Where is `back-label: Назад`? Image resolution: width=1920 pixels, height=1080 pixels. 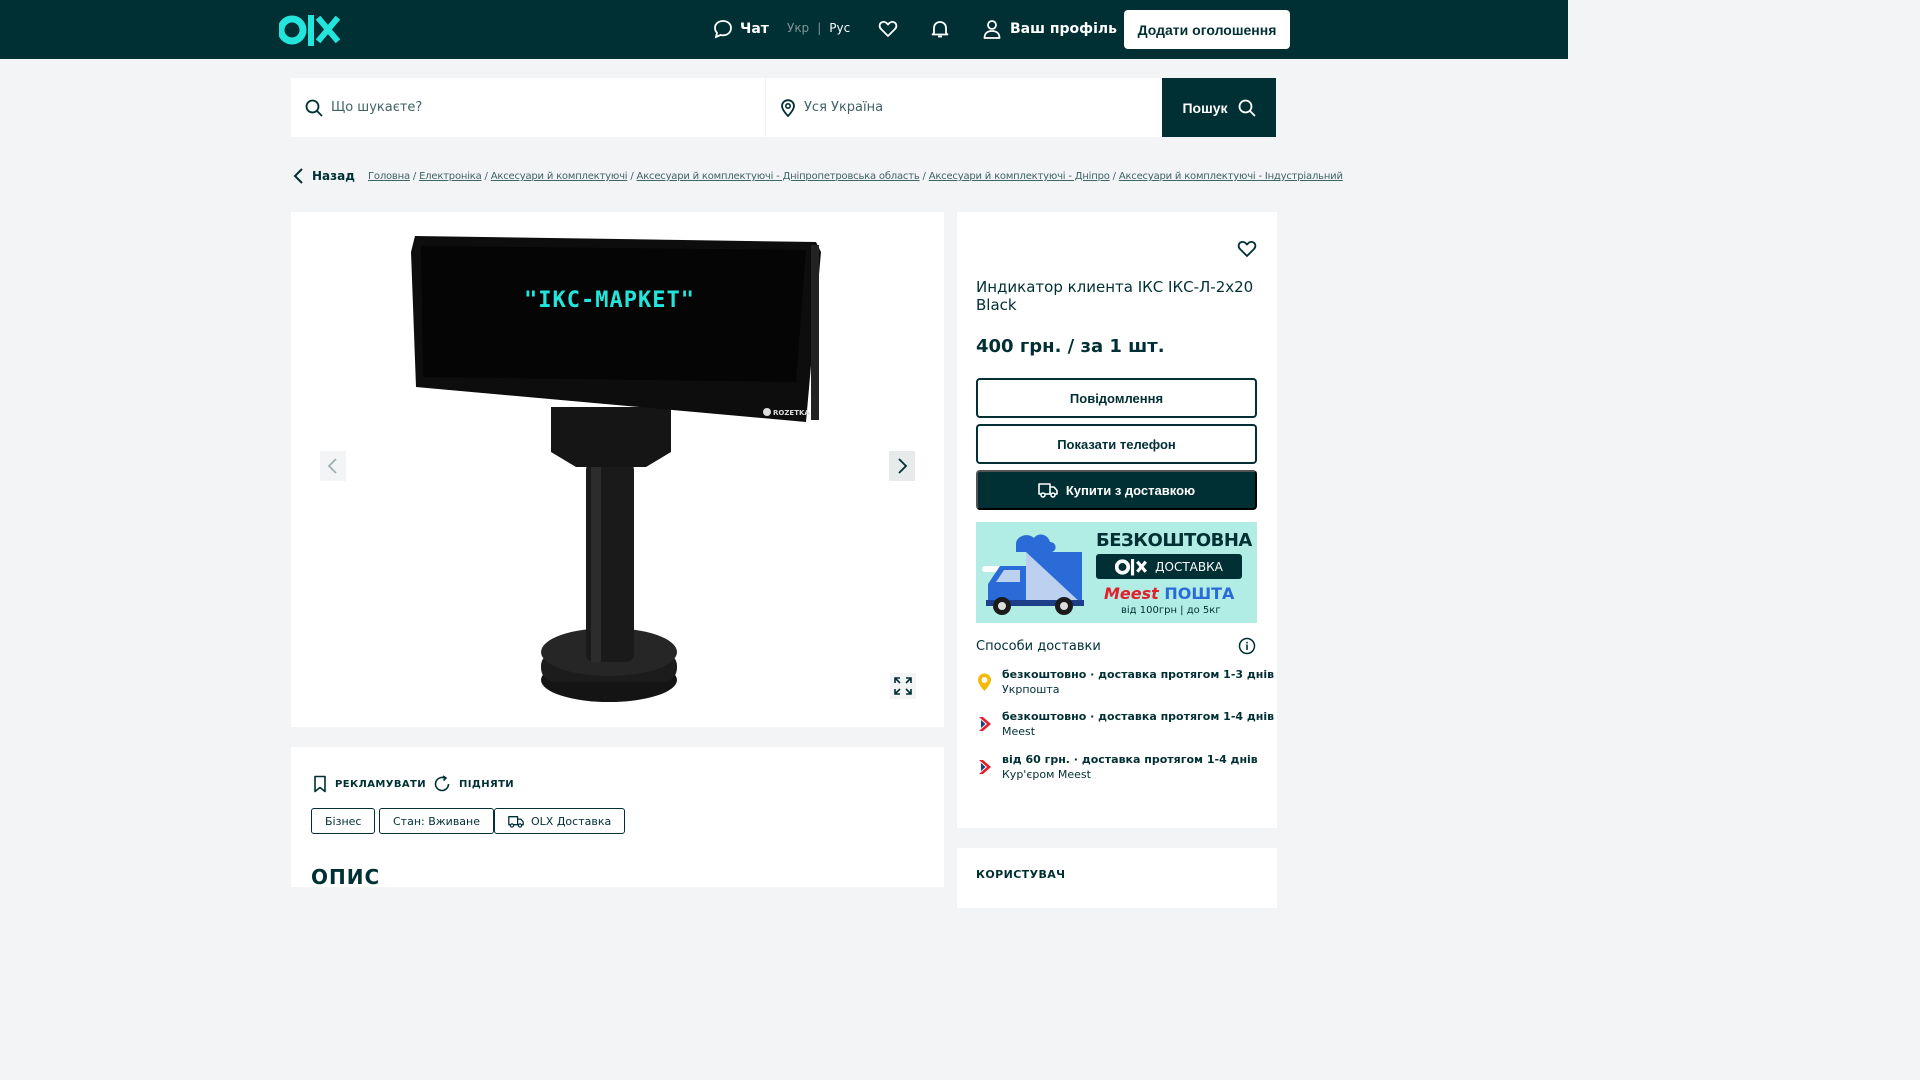 back-label: Назад is located at coordinates (333, 176).